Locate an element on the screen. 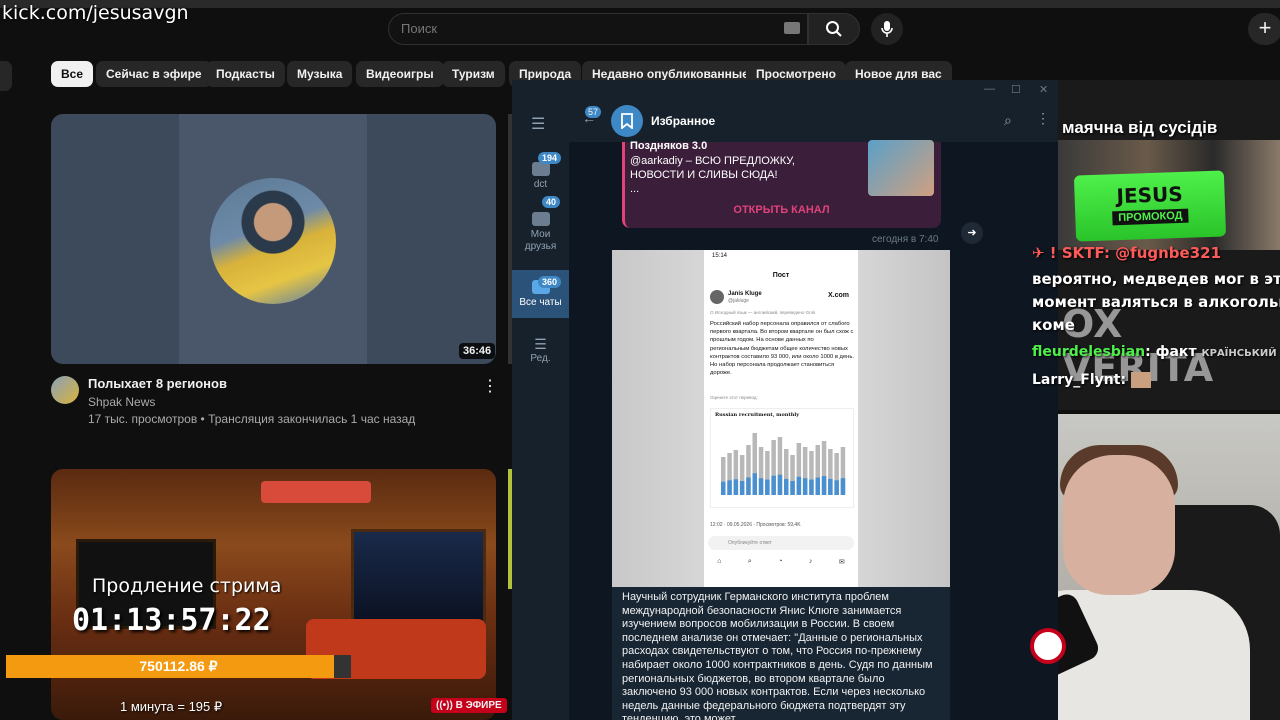  emote-icon is located at coordinates (1140, 380).